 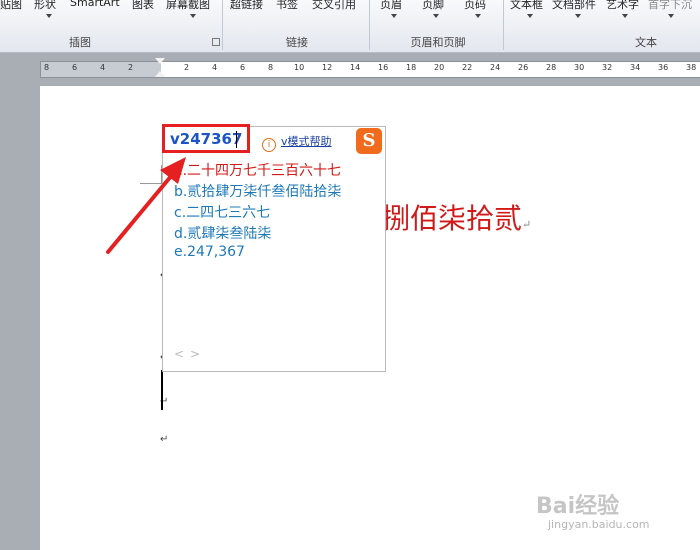 What do you see at coordinates (599, 524) in the screenshot?
I see `watermark-url: jingyan.baidu.com` at bounding box center [599, 524].